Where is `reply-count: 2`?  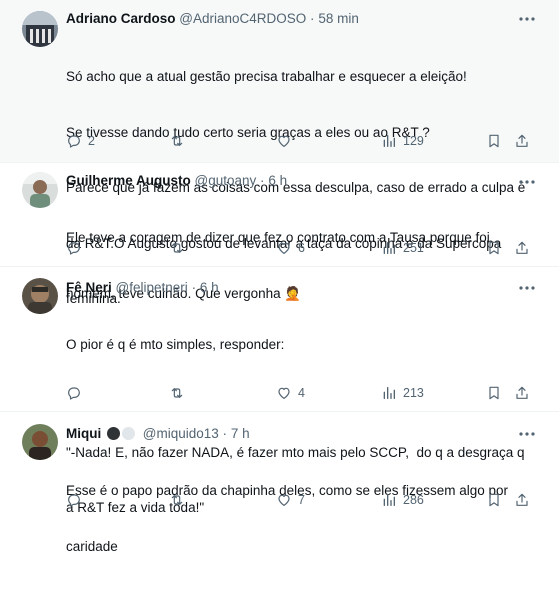
reply-count: 2 is located at coordinates (91, 141).